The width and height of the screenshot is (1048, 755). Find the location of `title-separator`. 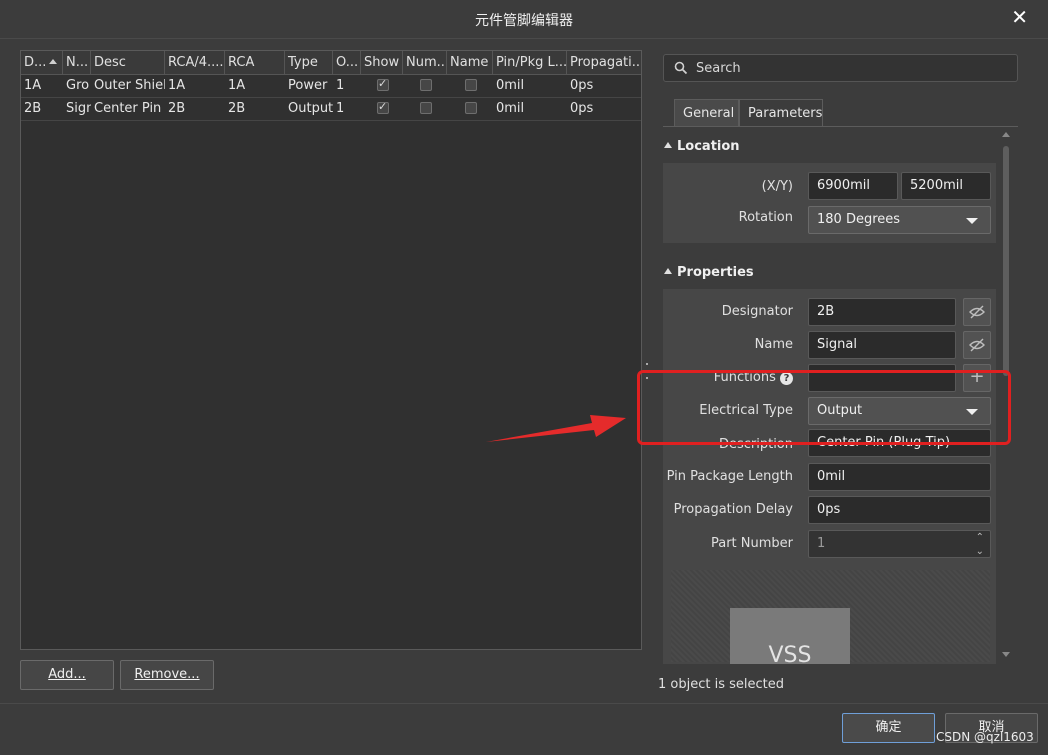

title-separator is located at coordinates (524, 38).